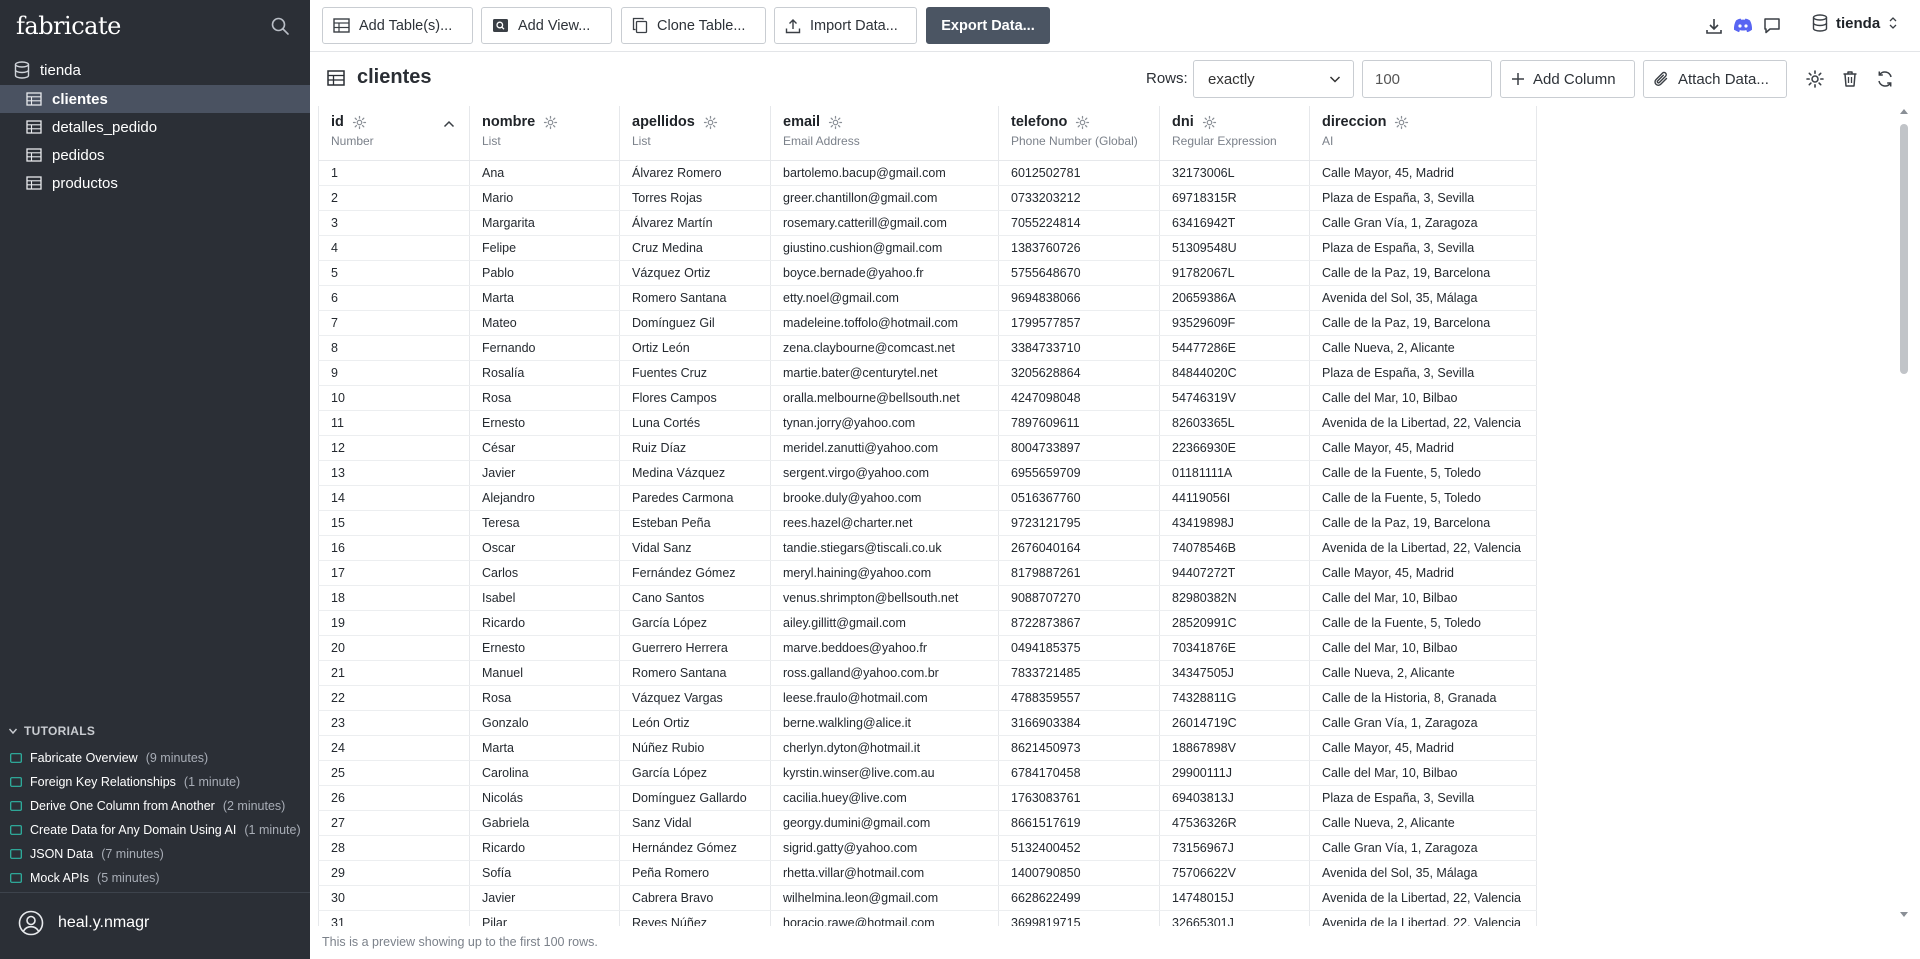  Describe the element at coordinates (1079, 248) in the screenshot. I see `cell-telefono: 1383760726` at that location.